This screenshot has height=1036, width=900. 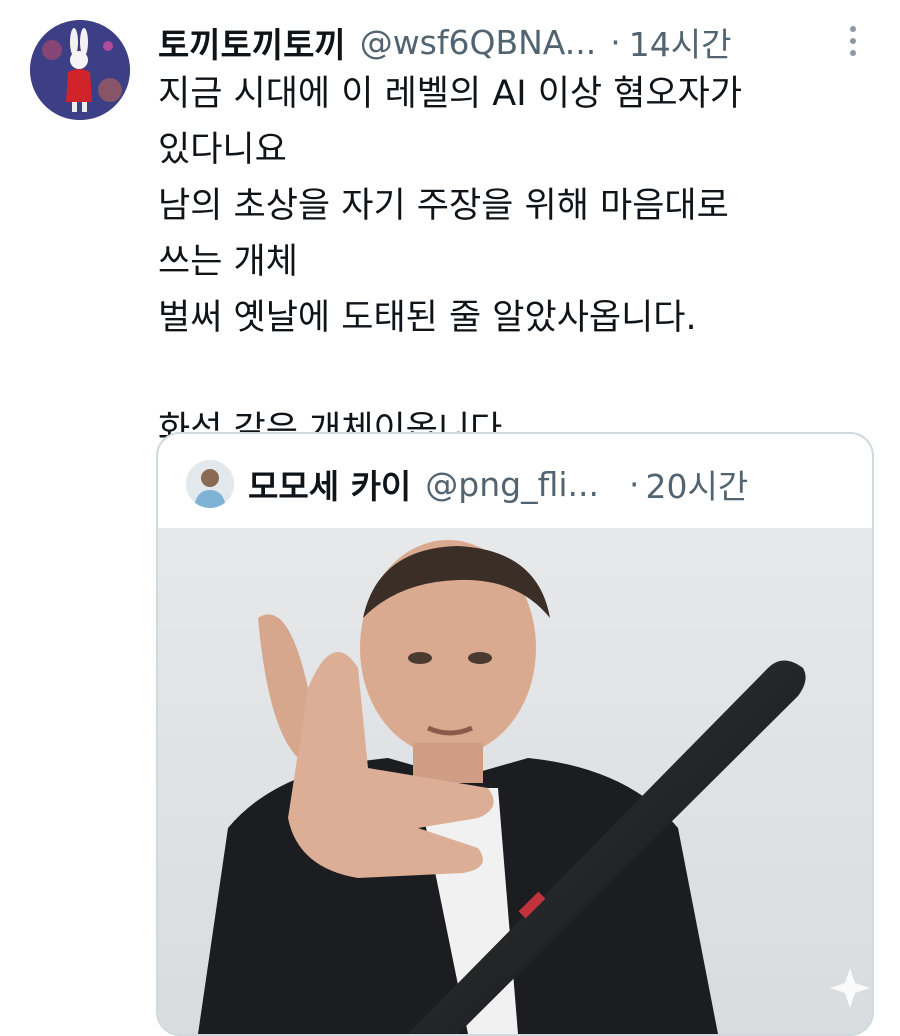 I want to click on rabbit-avatar-icon, so click(x=80, y=70).